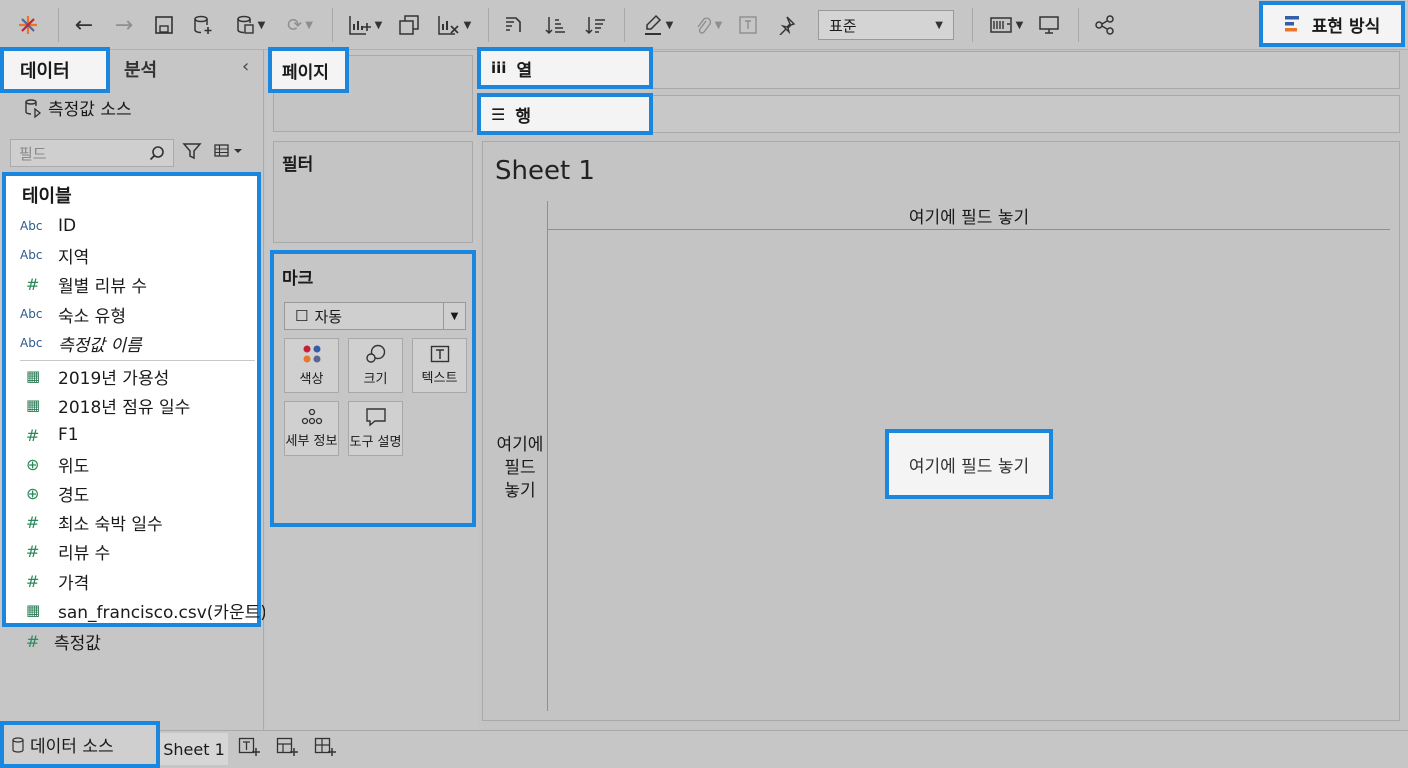 The width and height of the screenshot is (1408, 768). Describe the element at coordinates (80, 744) in the screenshot. I see `data-source-tab: 데이터 소스` at that location.